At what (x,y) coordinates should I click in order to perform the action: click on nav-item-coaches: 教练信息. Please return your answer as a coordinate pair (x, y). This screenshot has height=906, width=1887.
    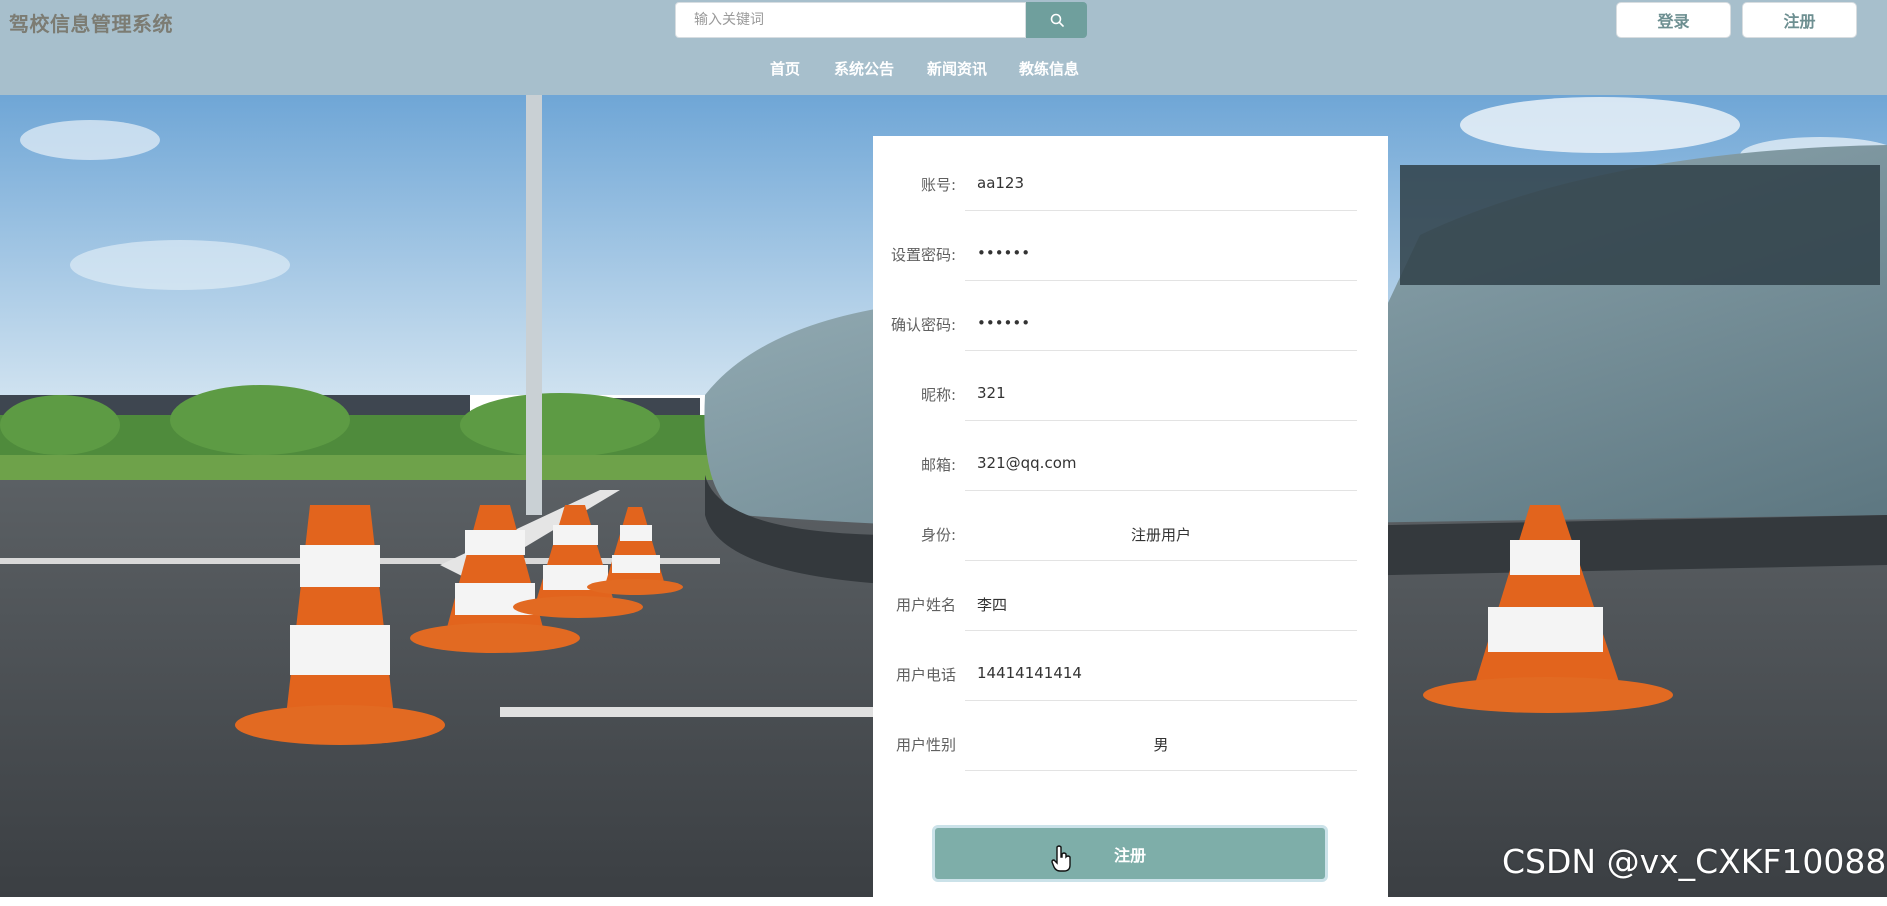
    Looking at the image, I should click on (1049, 68).